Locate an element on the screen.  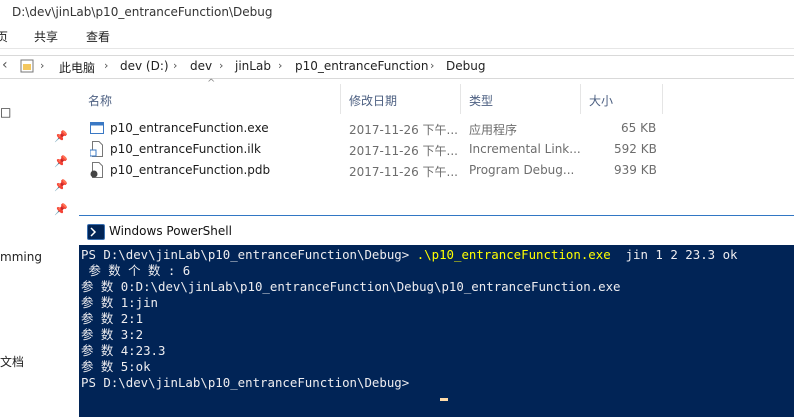
console-line: 参 数 2:1 is located at coordinates (112, 318).